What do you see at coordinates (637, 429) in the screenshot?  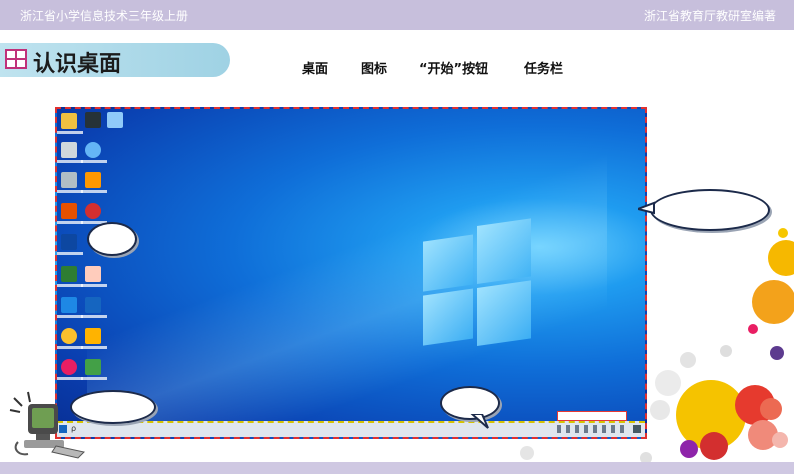 I see `notification-icon` at bounding box center [637, 429].